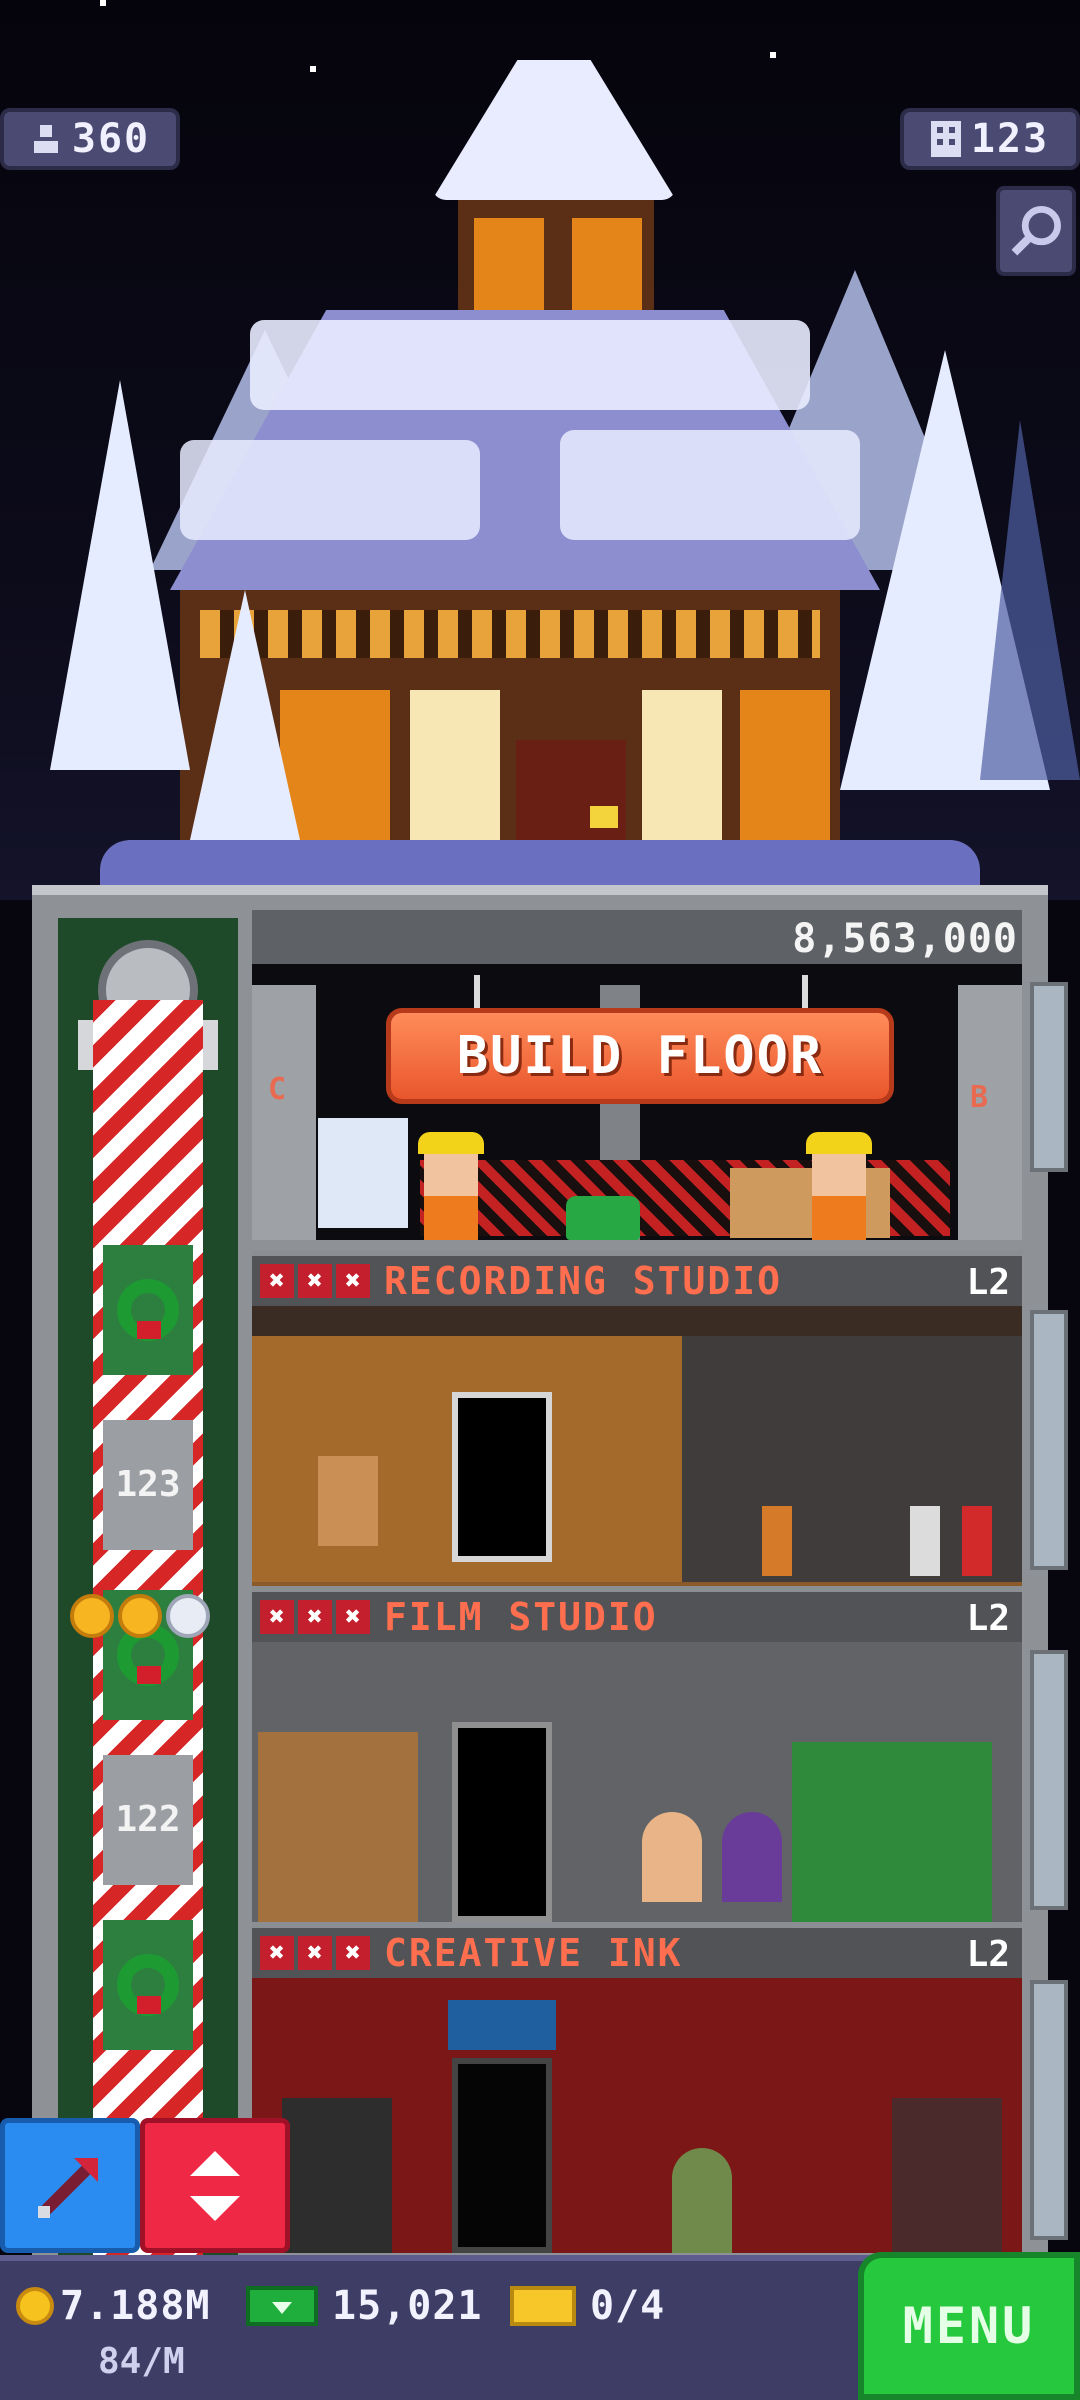 The width and height of the screenshot is (1080, 2400). I want to click on floor-label-creative-ink: ✖ ✖ ✖ CREATIVE INK L2, so click(637, 1950).